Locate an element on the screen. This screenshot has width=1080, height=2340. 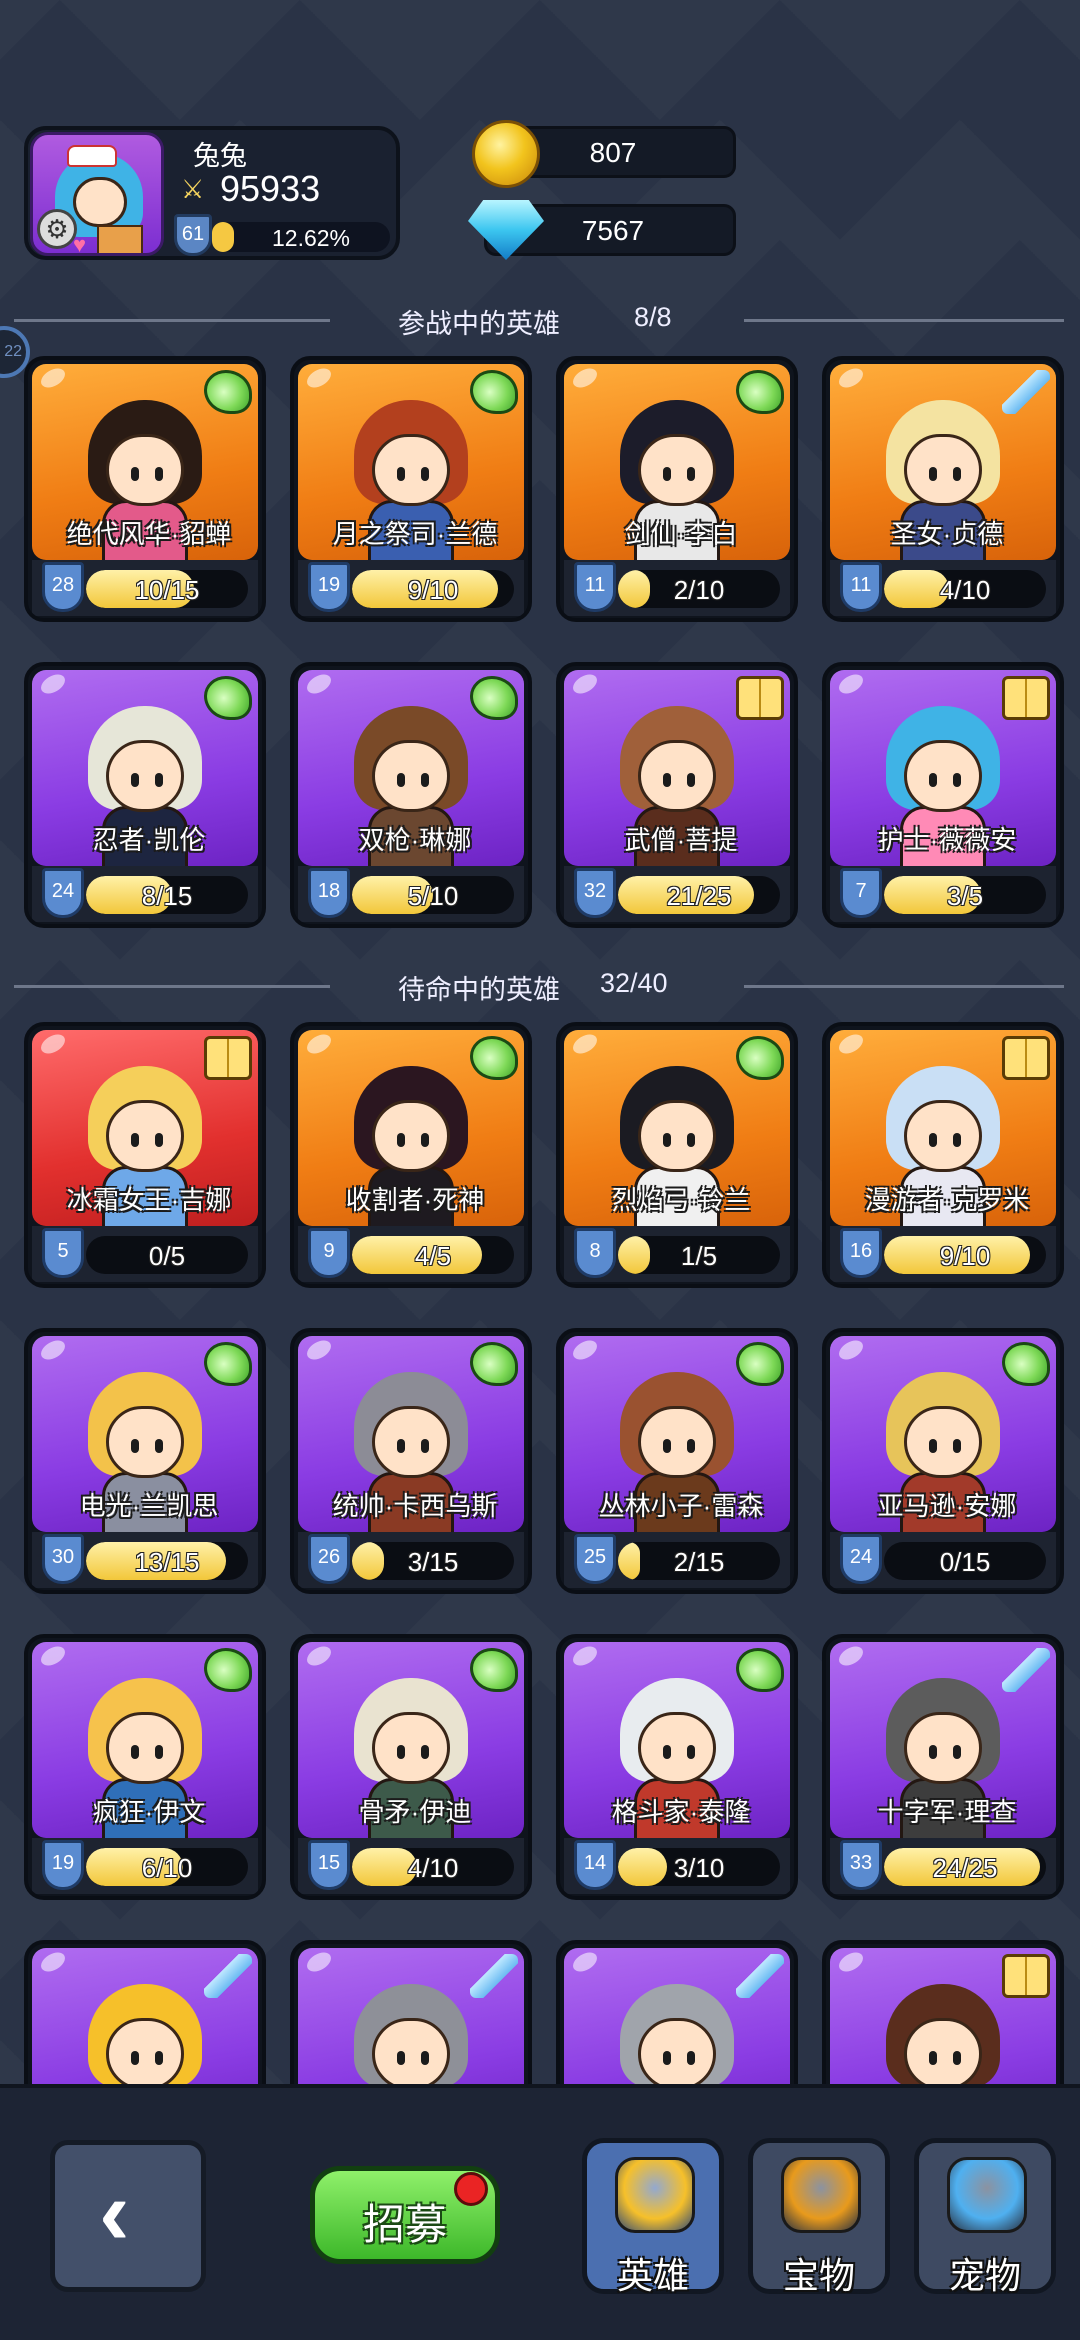
hero-card: 武僧·菩提 32 21/25 is located at coordinates (677, 795).